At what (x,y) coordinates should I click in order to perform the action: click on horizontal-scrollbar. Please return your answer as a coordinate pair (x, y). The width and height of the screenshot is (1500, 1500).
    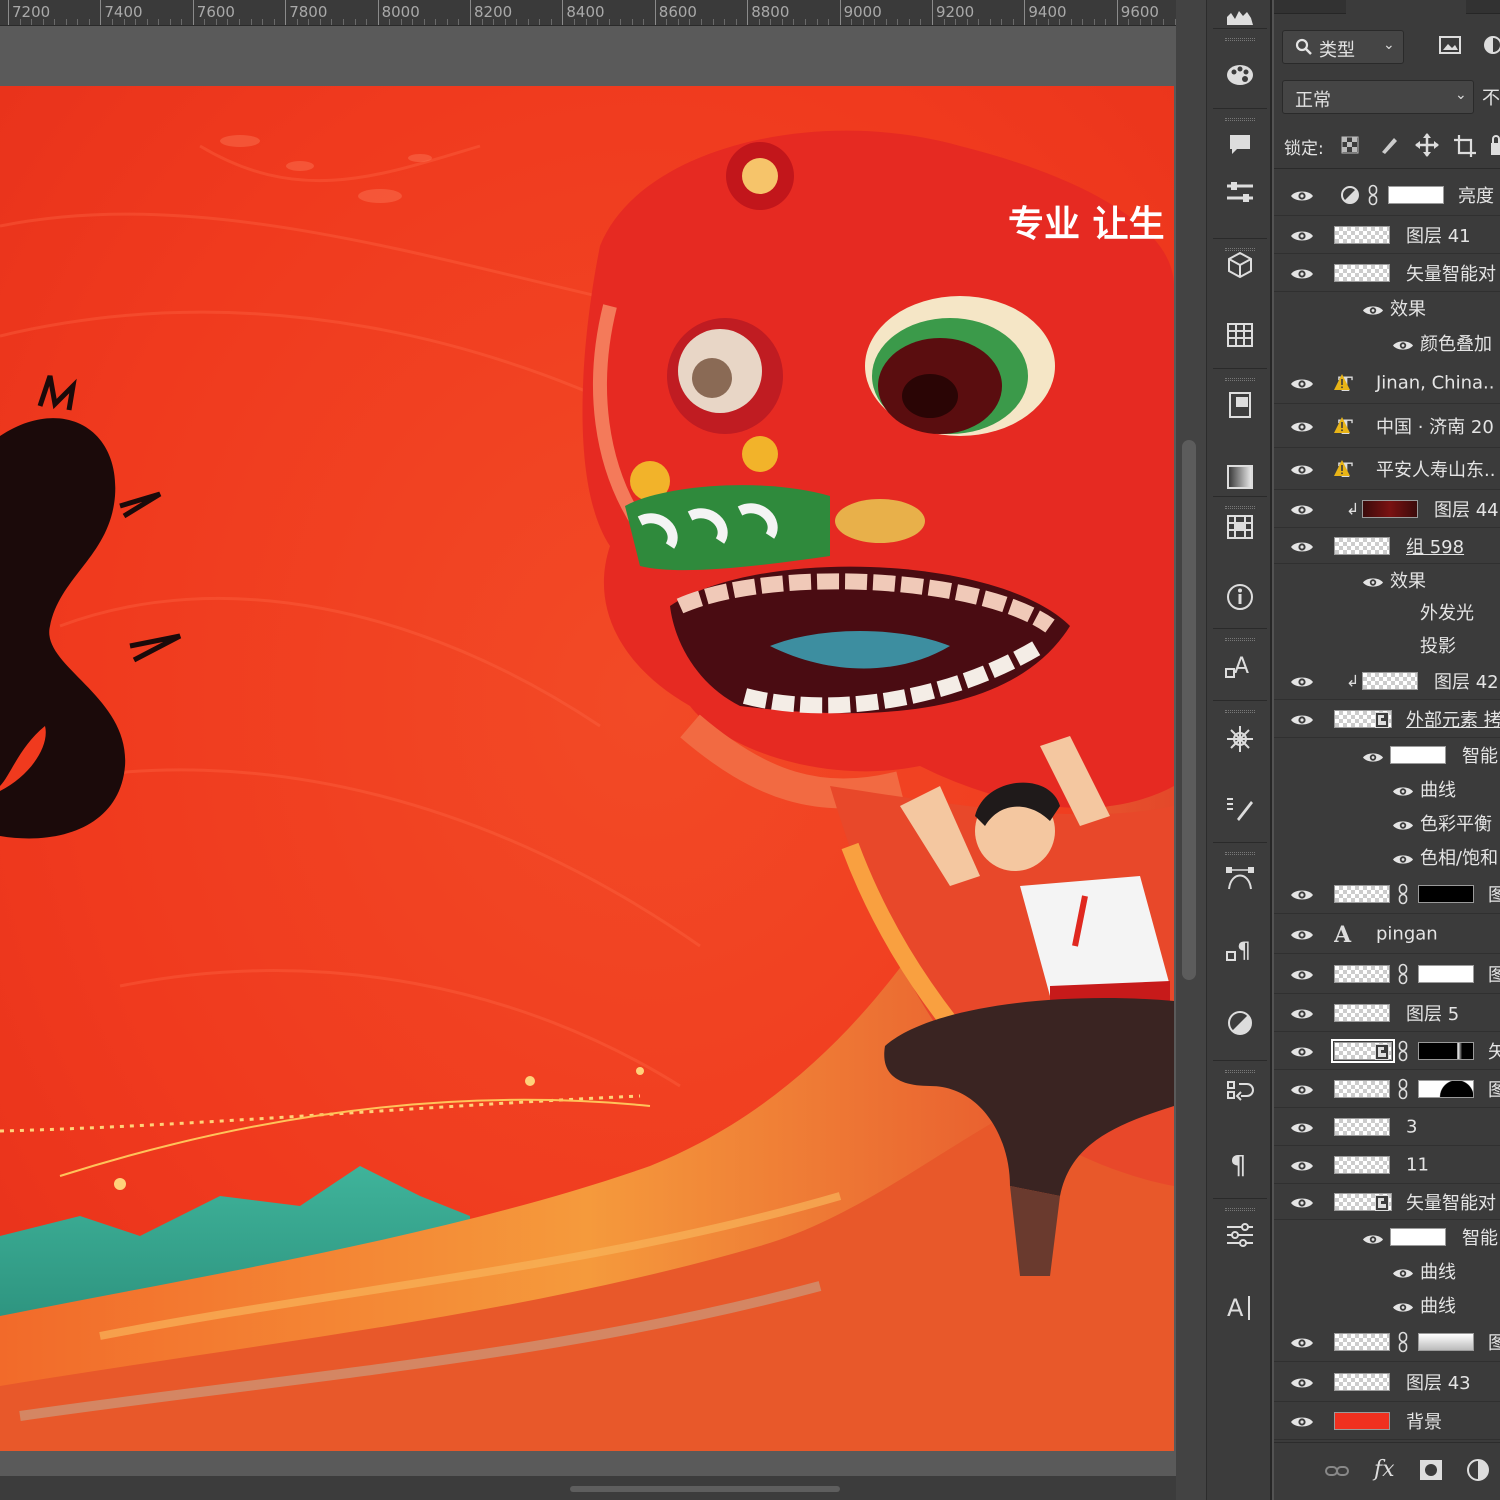
    Looking at the image, I should click on (588, 1488).